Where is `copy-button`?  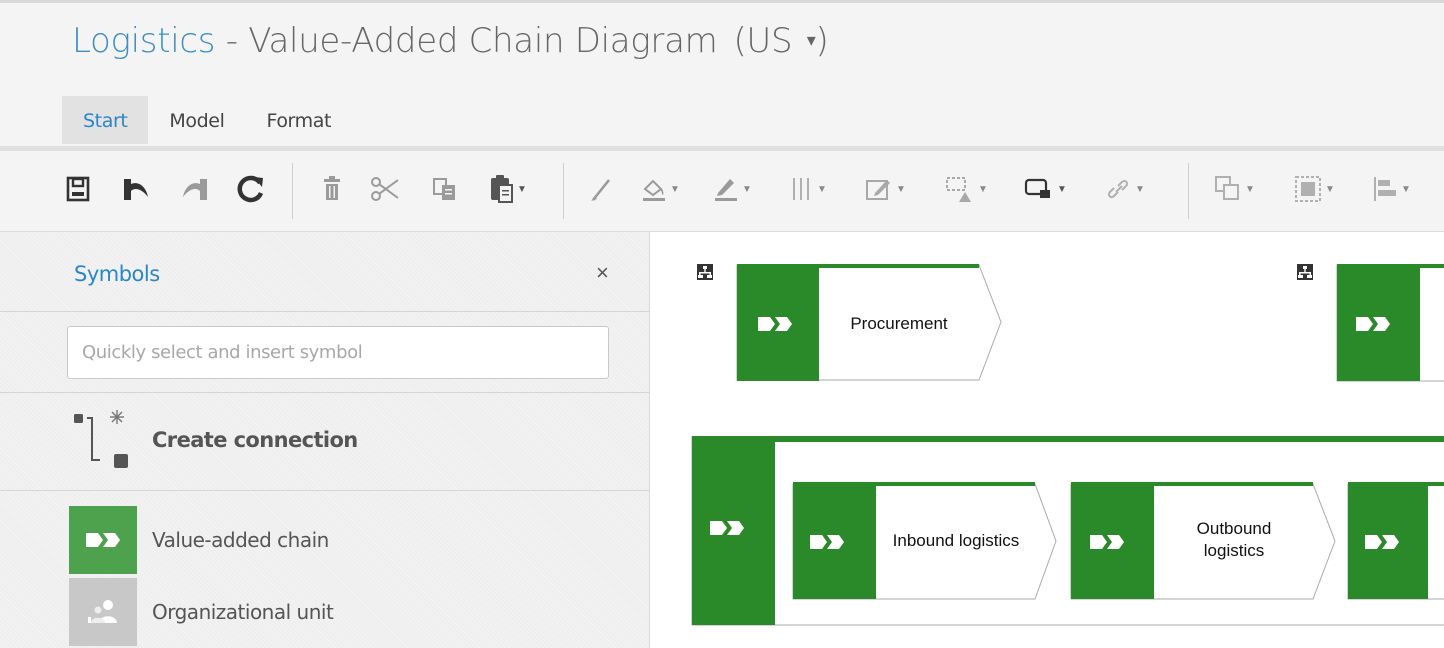 copy-button is located at coordinates (445, 189).